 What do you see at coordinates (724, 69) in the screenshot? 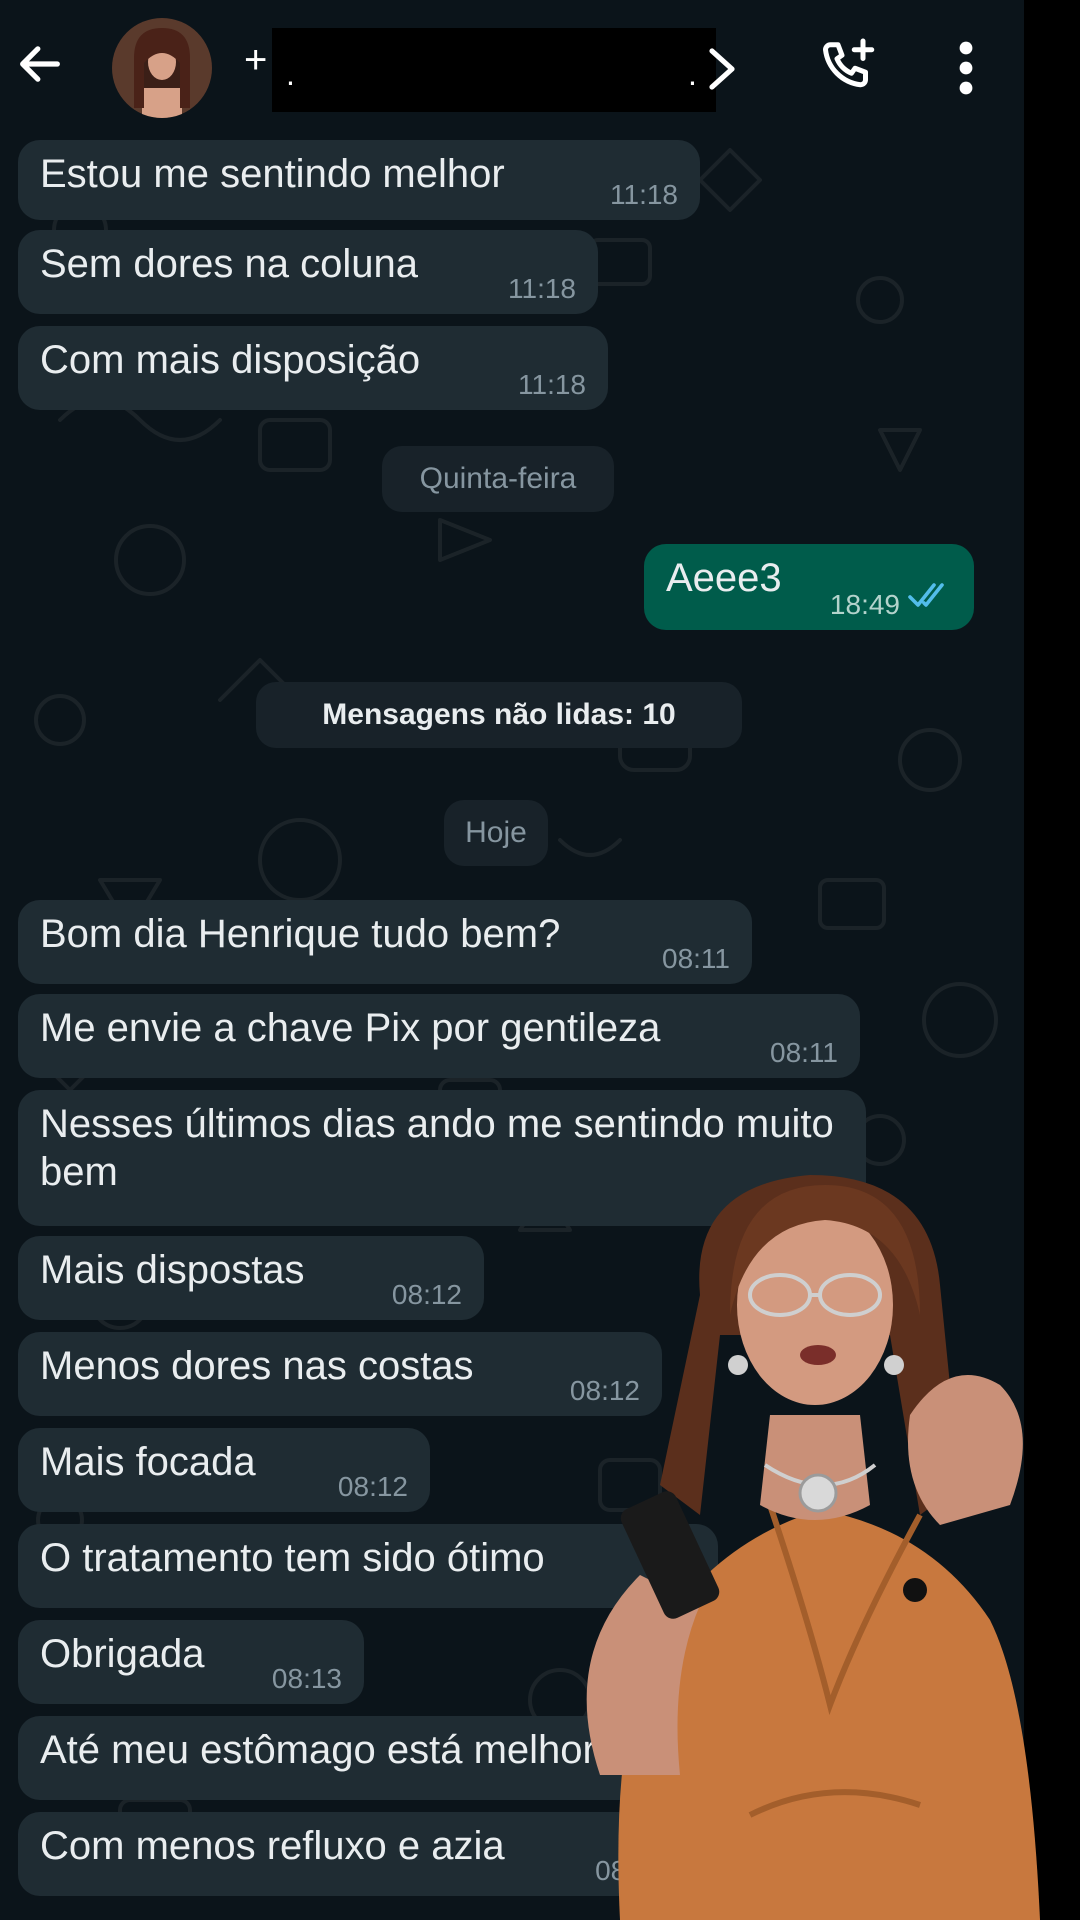
I see `video-camera-icon` at bounding box center [724, 69].